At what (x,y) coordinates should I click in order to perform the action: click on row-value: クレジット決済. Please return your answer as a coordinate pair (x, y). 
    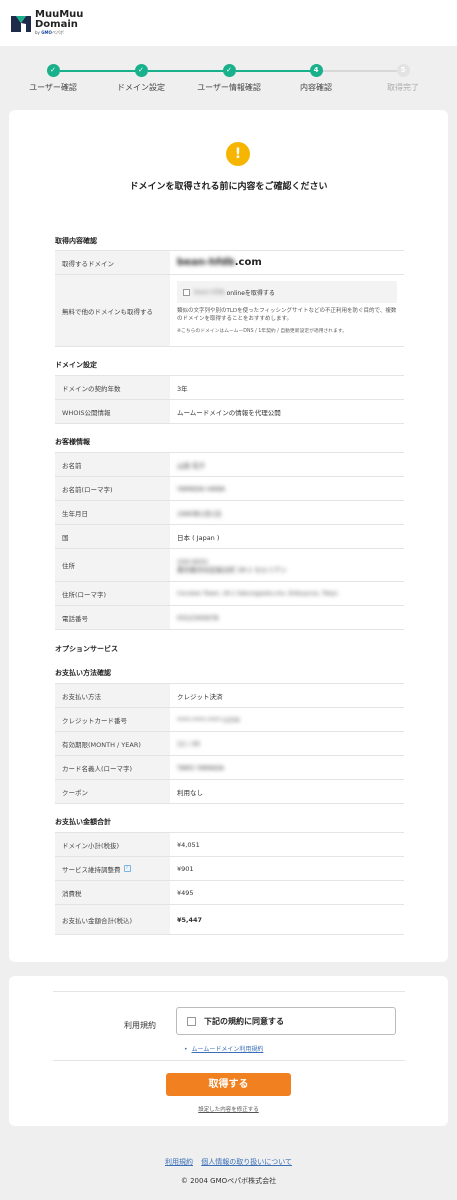
    Looking at the image, I should click on (200, 696).